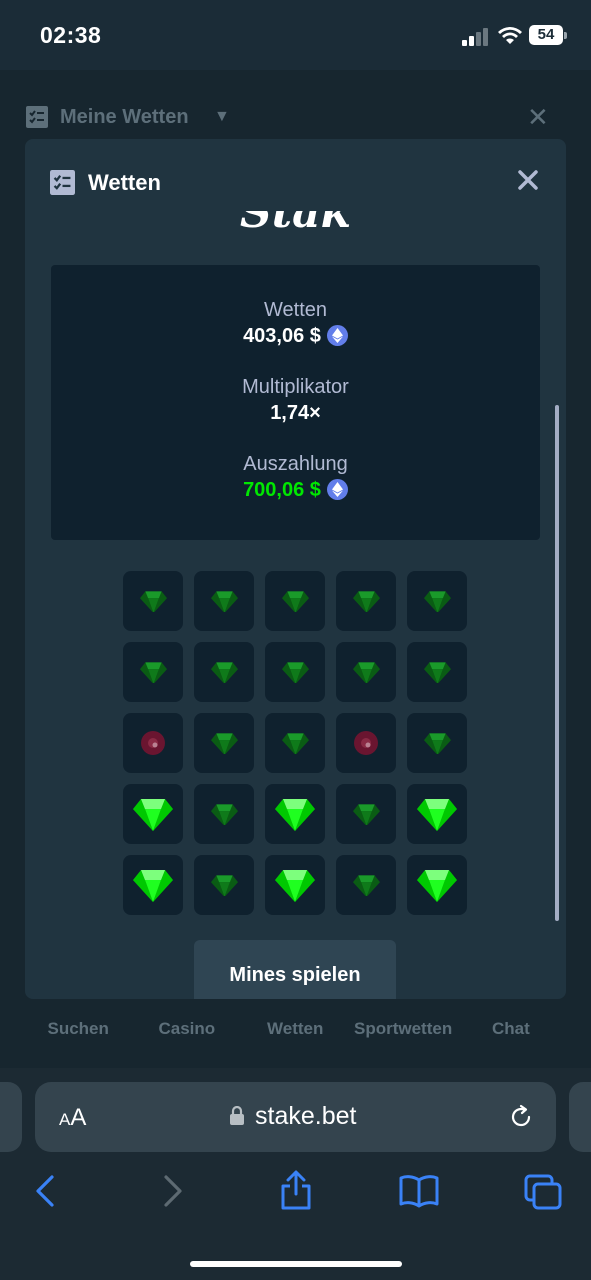 Image resolution: width=591 pixels, height=1280 pixels. Describe the element at coordinates (295, 413) in the screenshot. I see `multiplier-value: 1,74×` at that location.